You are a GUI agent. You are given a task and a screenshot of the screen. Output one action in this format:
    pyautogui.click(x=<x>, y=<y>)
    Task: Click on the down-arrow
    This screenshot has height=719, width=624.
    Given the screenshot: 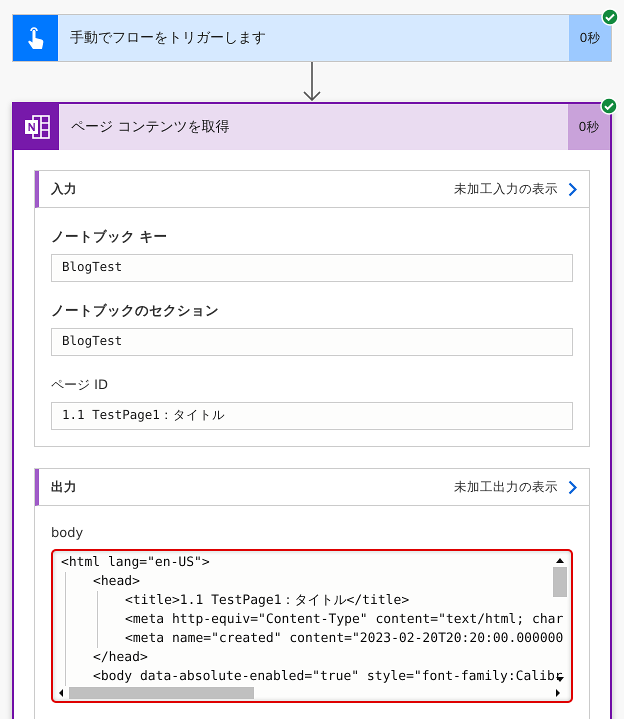 What is the action you would take?
    pyautogui.click(x=312, y=82)
    